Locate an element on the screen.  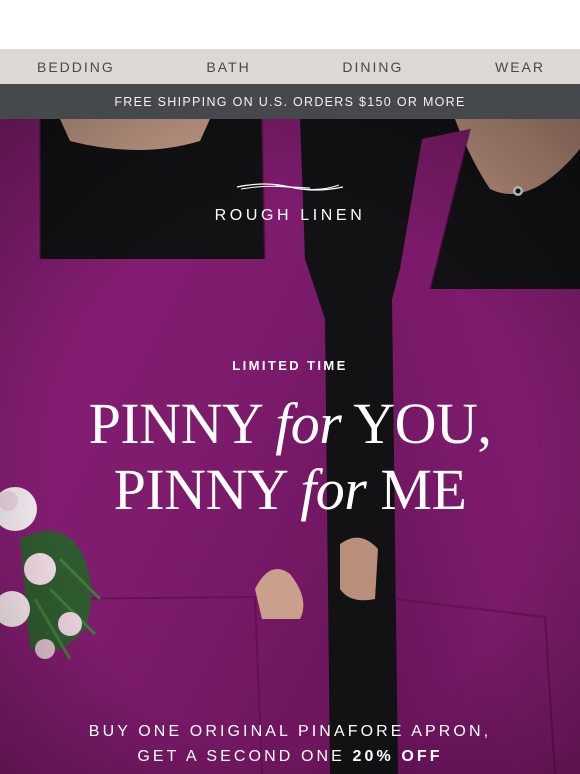
hero-eyebrow: LIMITED TIME is located at coordinates (290, 365).